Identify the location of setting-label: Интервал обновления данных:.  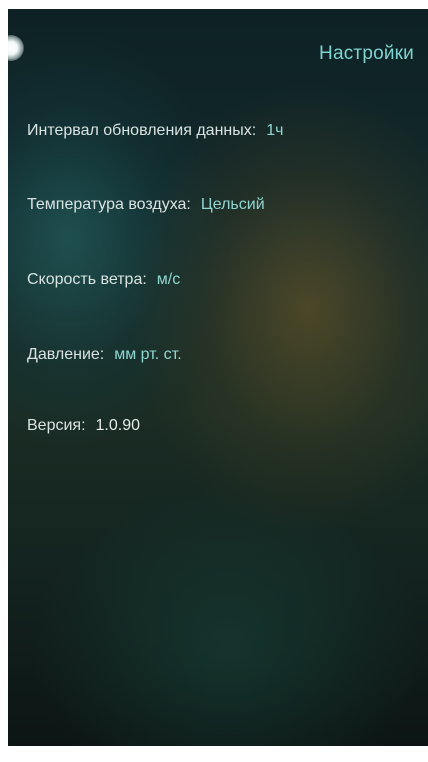
(142, 130).